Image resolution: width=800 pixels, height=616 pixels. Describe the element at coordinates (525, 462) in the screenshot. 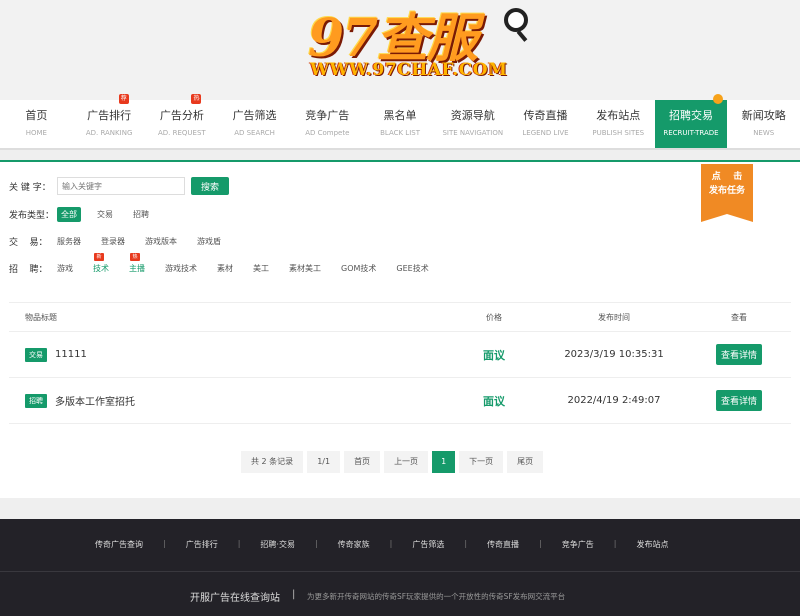

I see `last-page-button: 尾页` at that location.